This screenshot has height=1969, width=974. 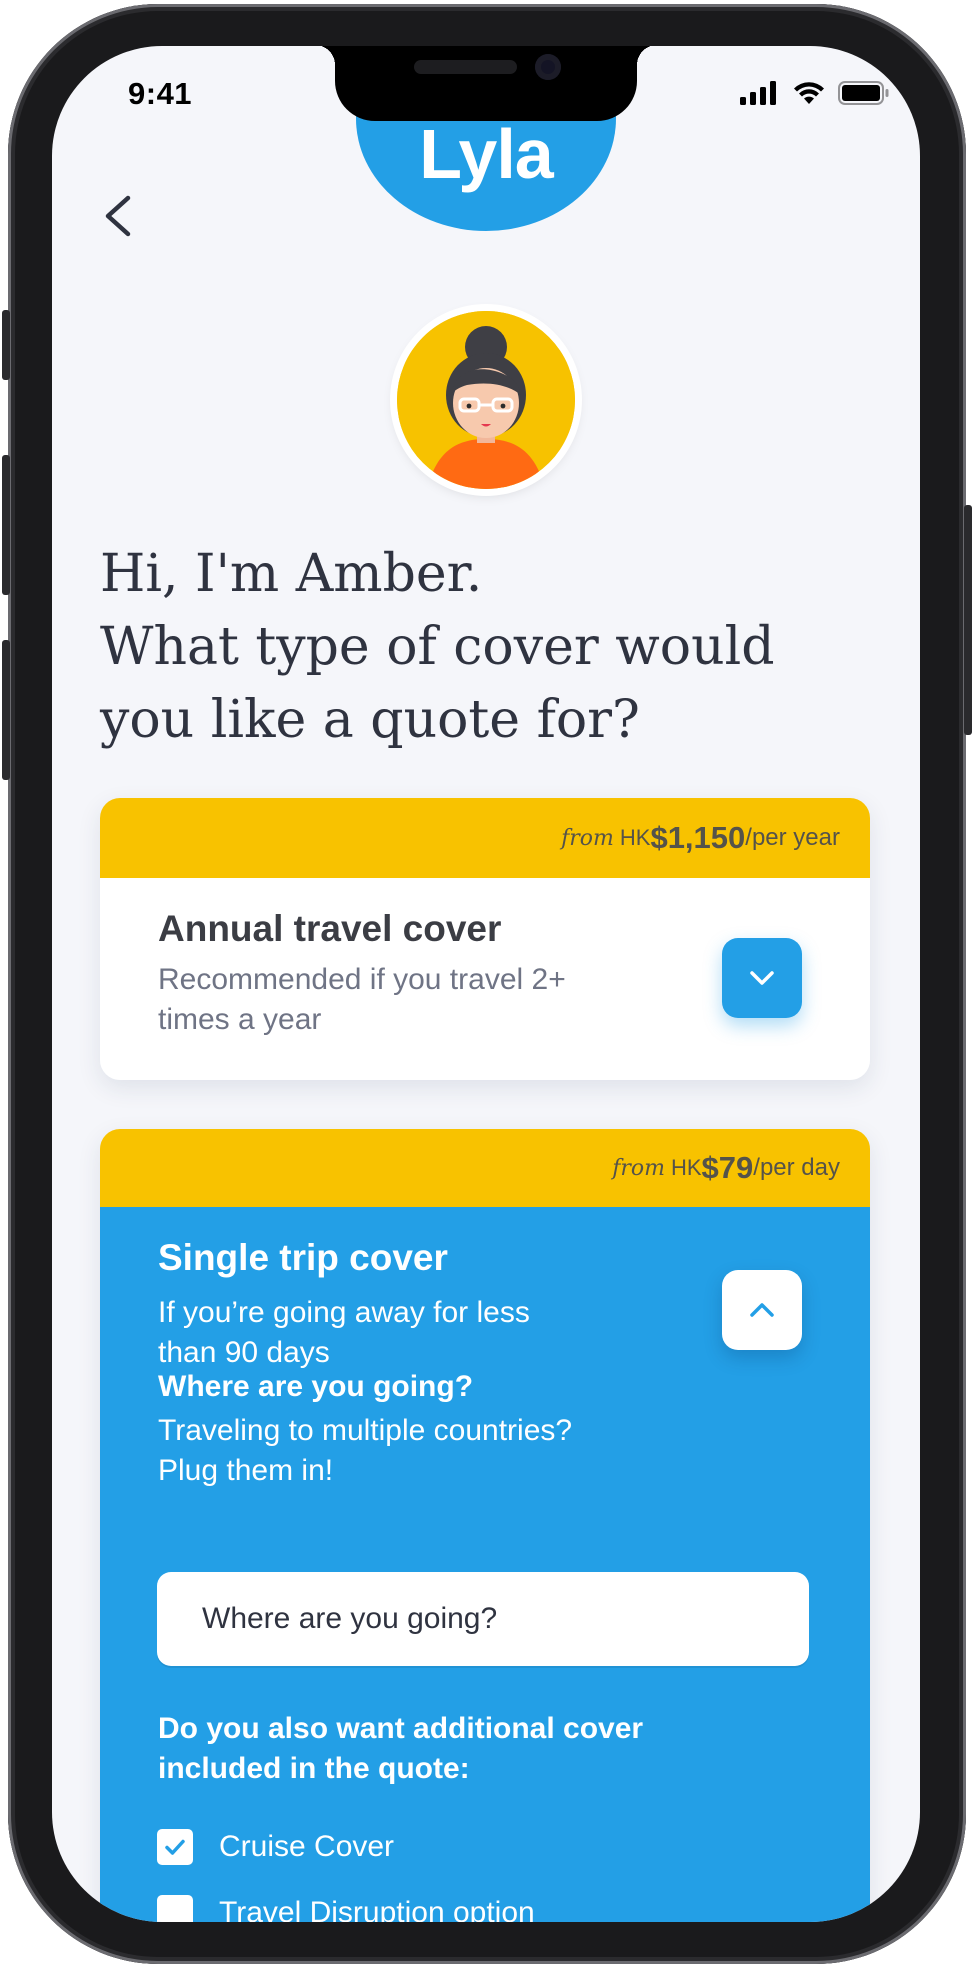 I want to click on back-button, so click(x=117, y=216).